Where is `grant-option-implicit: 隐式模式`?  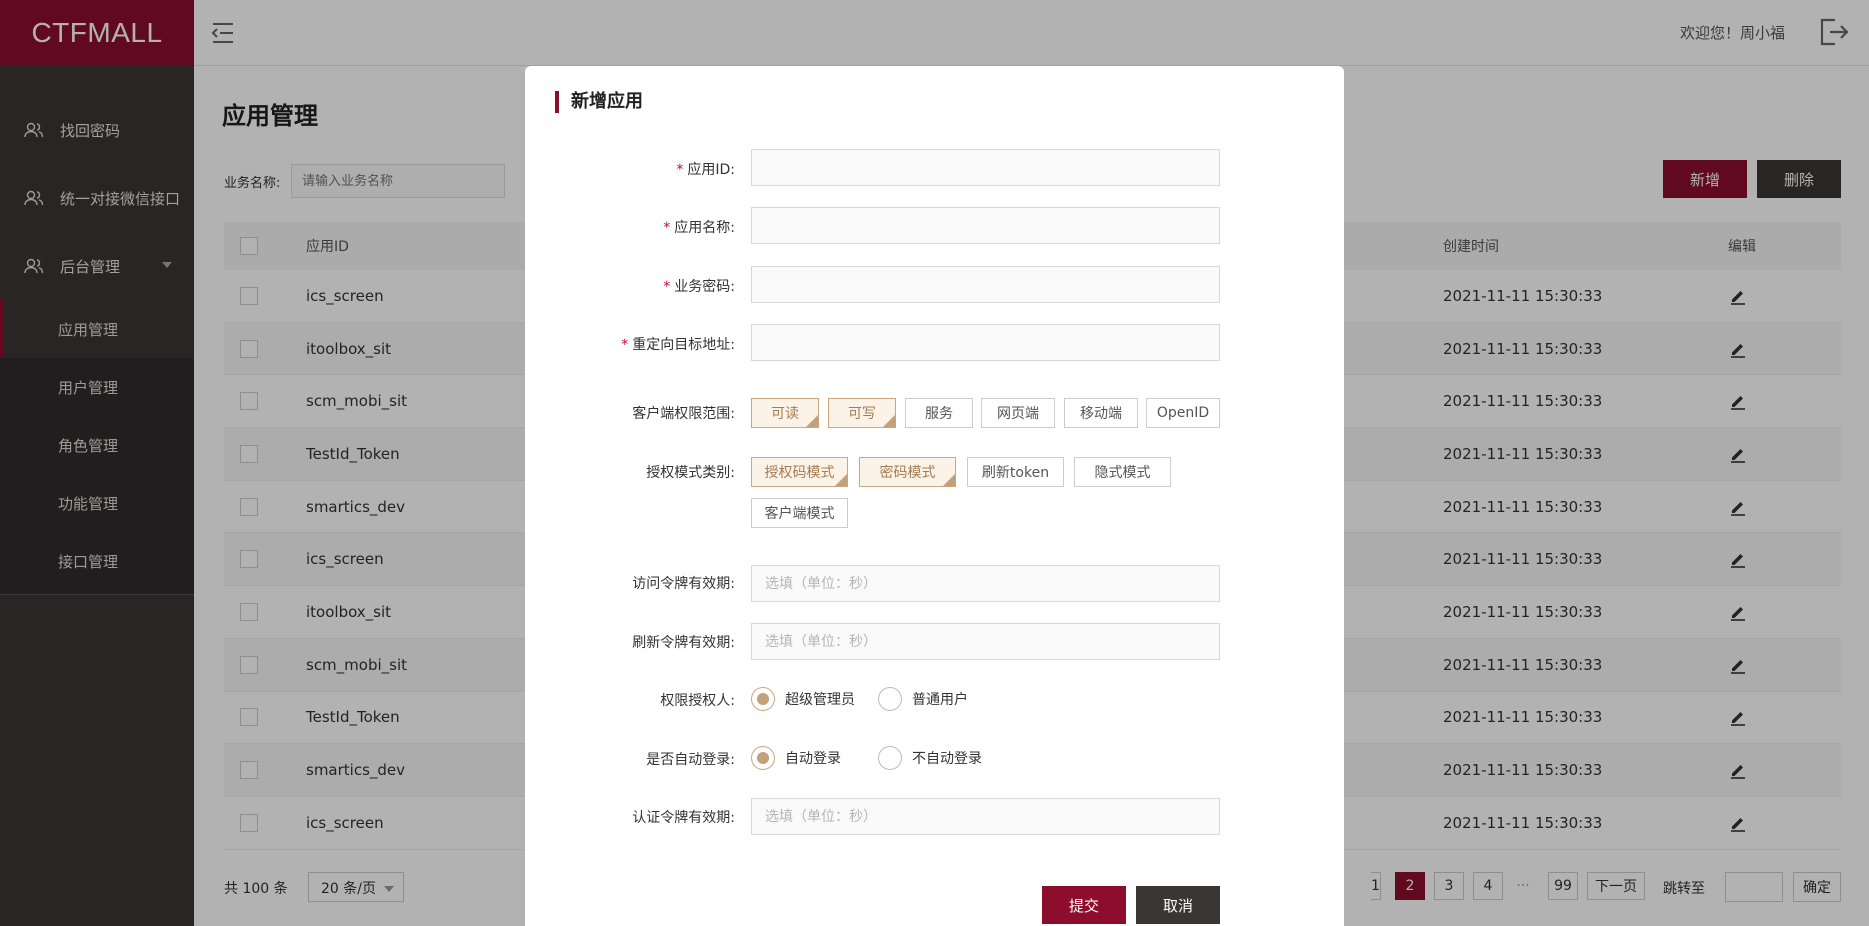
grant-option-implicit: 隐式模式 is located at coordinates (1122, 472).